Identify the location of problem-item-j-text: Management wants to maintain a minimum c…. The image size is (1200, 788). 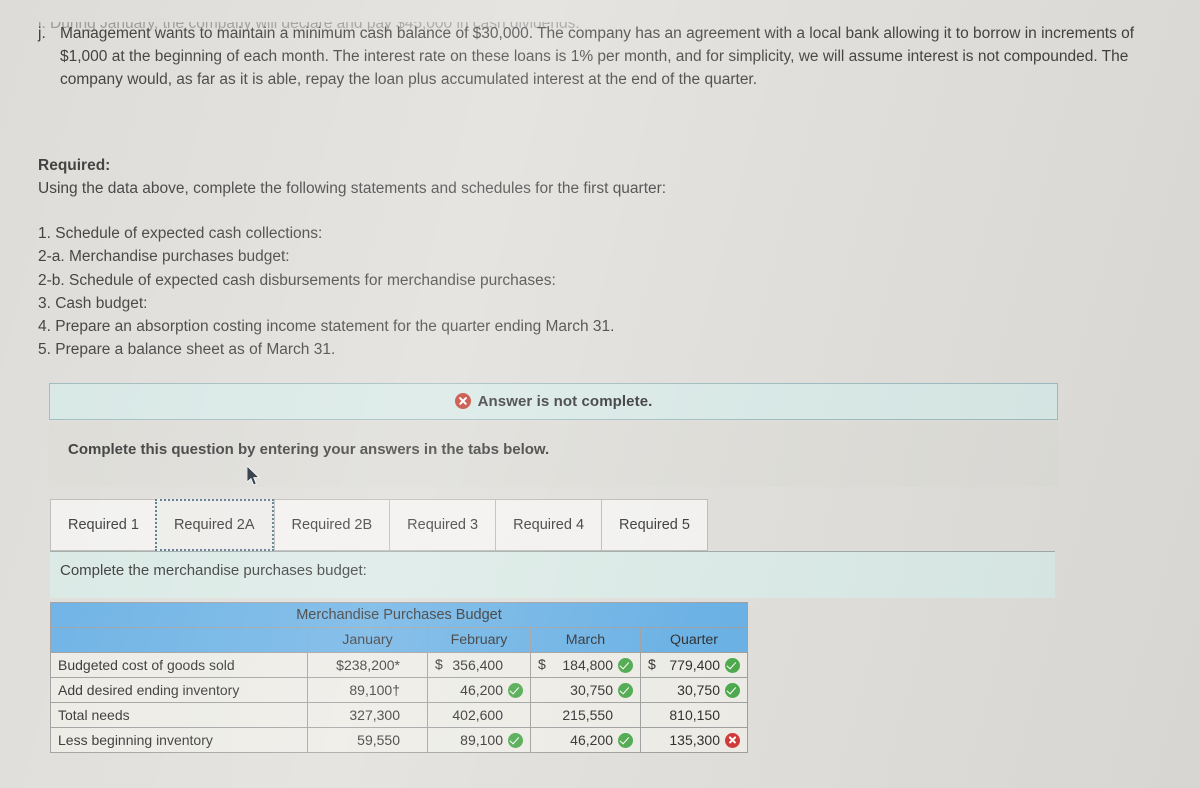
(597, 56).